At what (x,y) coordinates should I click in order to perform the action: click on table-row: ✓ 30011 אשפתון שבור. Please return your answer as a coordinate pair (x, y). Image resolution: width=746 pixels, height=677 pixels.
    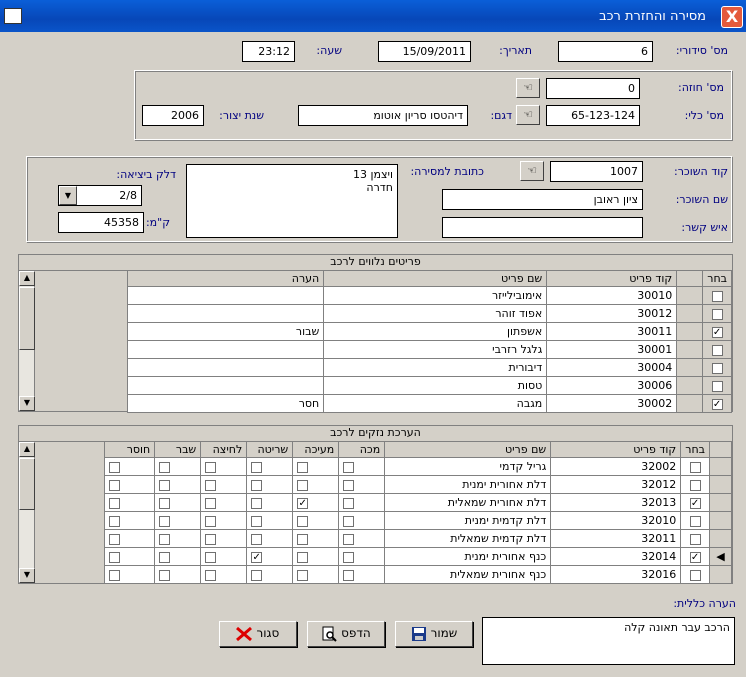
    Looking at the image, I should click on (429, 331).